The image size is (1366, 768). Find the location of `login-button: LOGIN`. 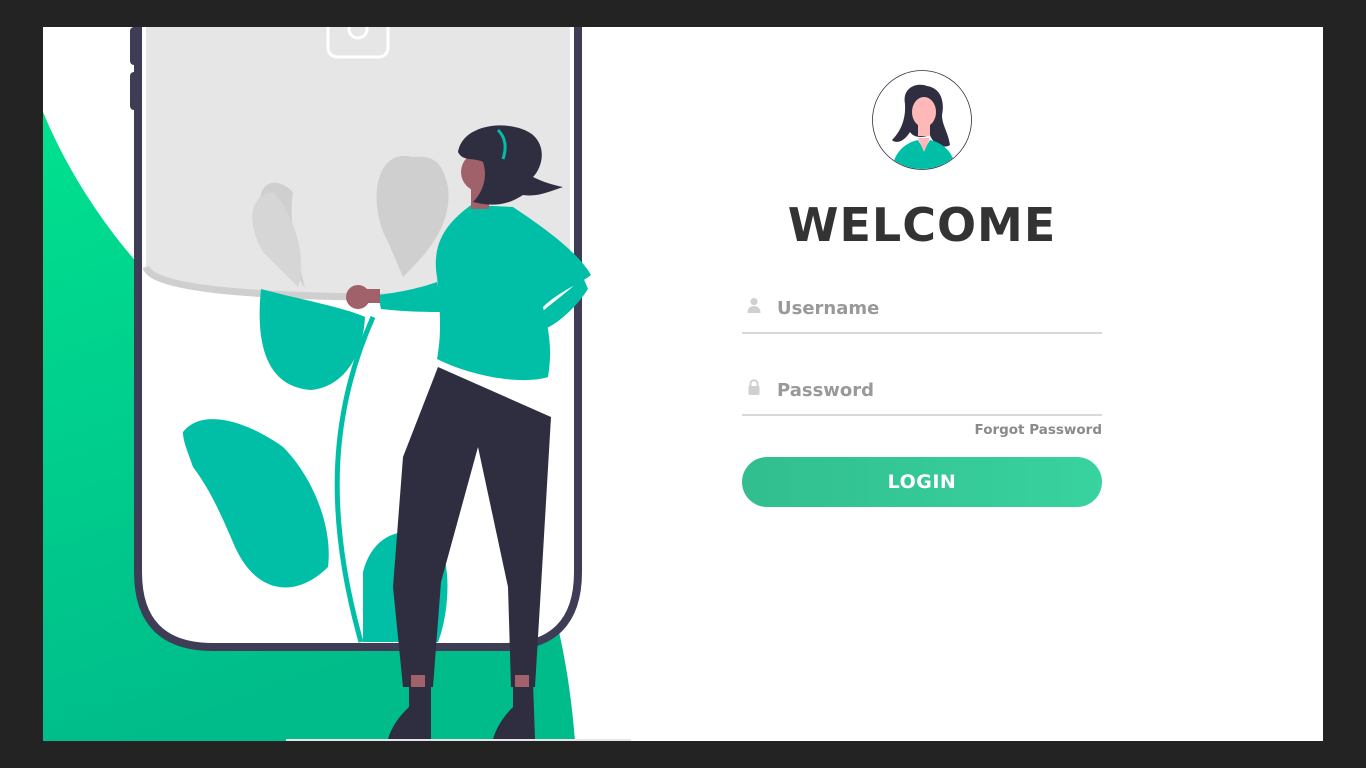

login-button: LOGIN is located at coordinates (922, 482).